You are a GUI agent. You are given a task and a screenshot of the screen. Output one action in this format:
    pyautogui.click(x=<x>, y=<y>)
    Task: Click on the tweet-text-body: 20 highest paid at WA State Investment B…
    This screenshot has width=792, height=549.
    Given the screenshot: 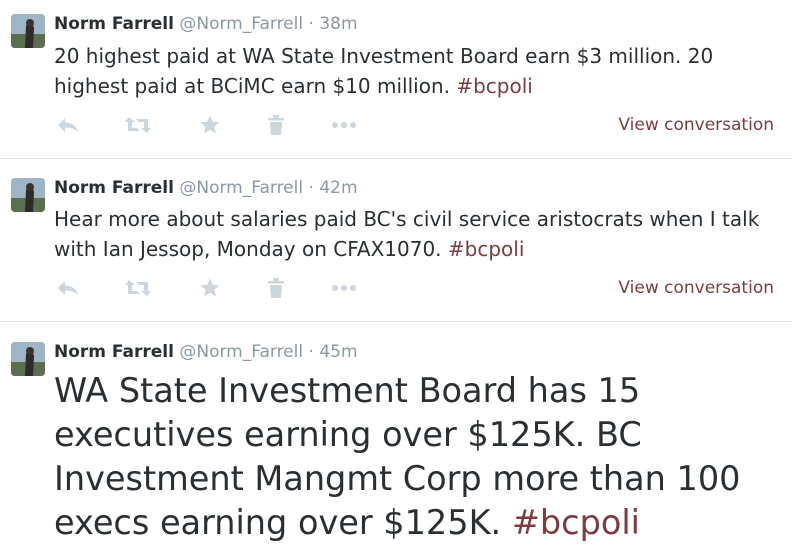 What is the action you would take?
    pyautogui.click(x=384, y=71)
    